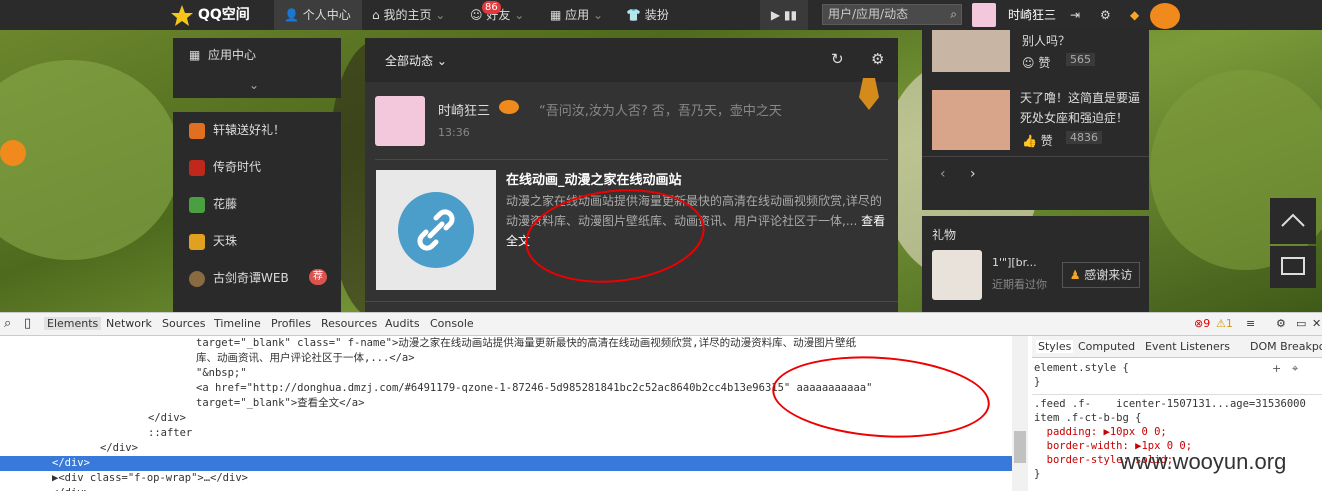 This screenshot has height=491, width=1322. What do you see at coordinates (239, 278) in the screenshot?
I see `side-app-item: 古剑奇谭WEB` at bounding box center [239, 278].